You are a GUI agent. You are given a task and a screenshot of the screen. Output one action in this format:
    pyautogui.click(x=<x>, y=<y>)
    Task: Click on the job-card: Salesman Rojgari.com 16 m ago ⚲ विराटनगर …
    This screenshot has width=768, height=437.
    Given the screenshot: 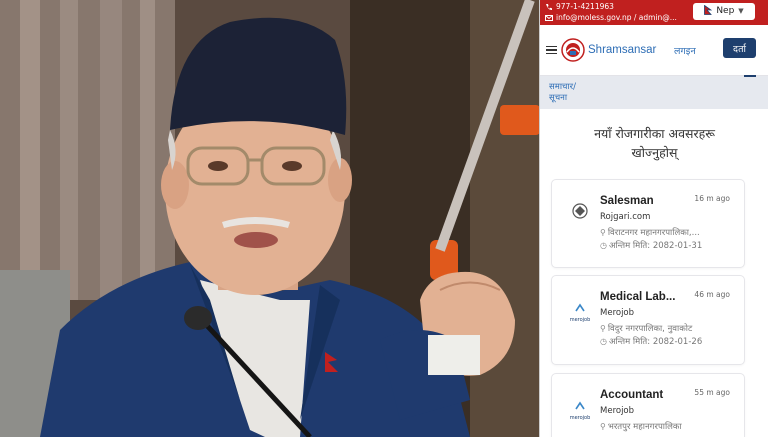 What is the action you would take?
    pyautogui.click(x=648, y=223)
    